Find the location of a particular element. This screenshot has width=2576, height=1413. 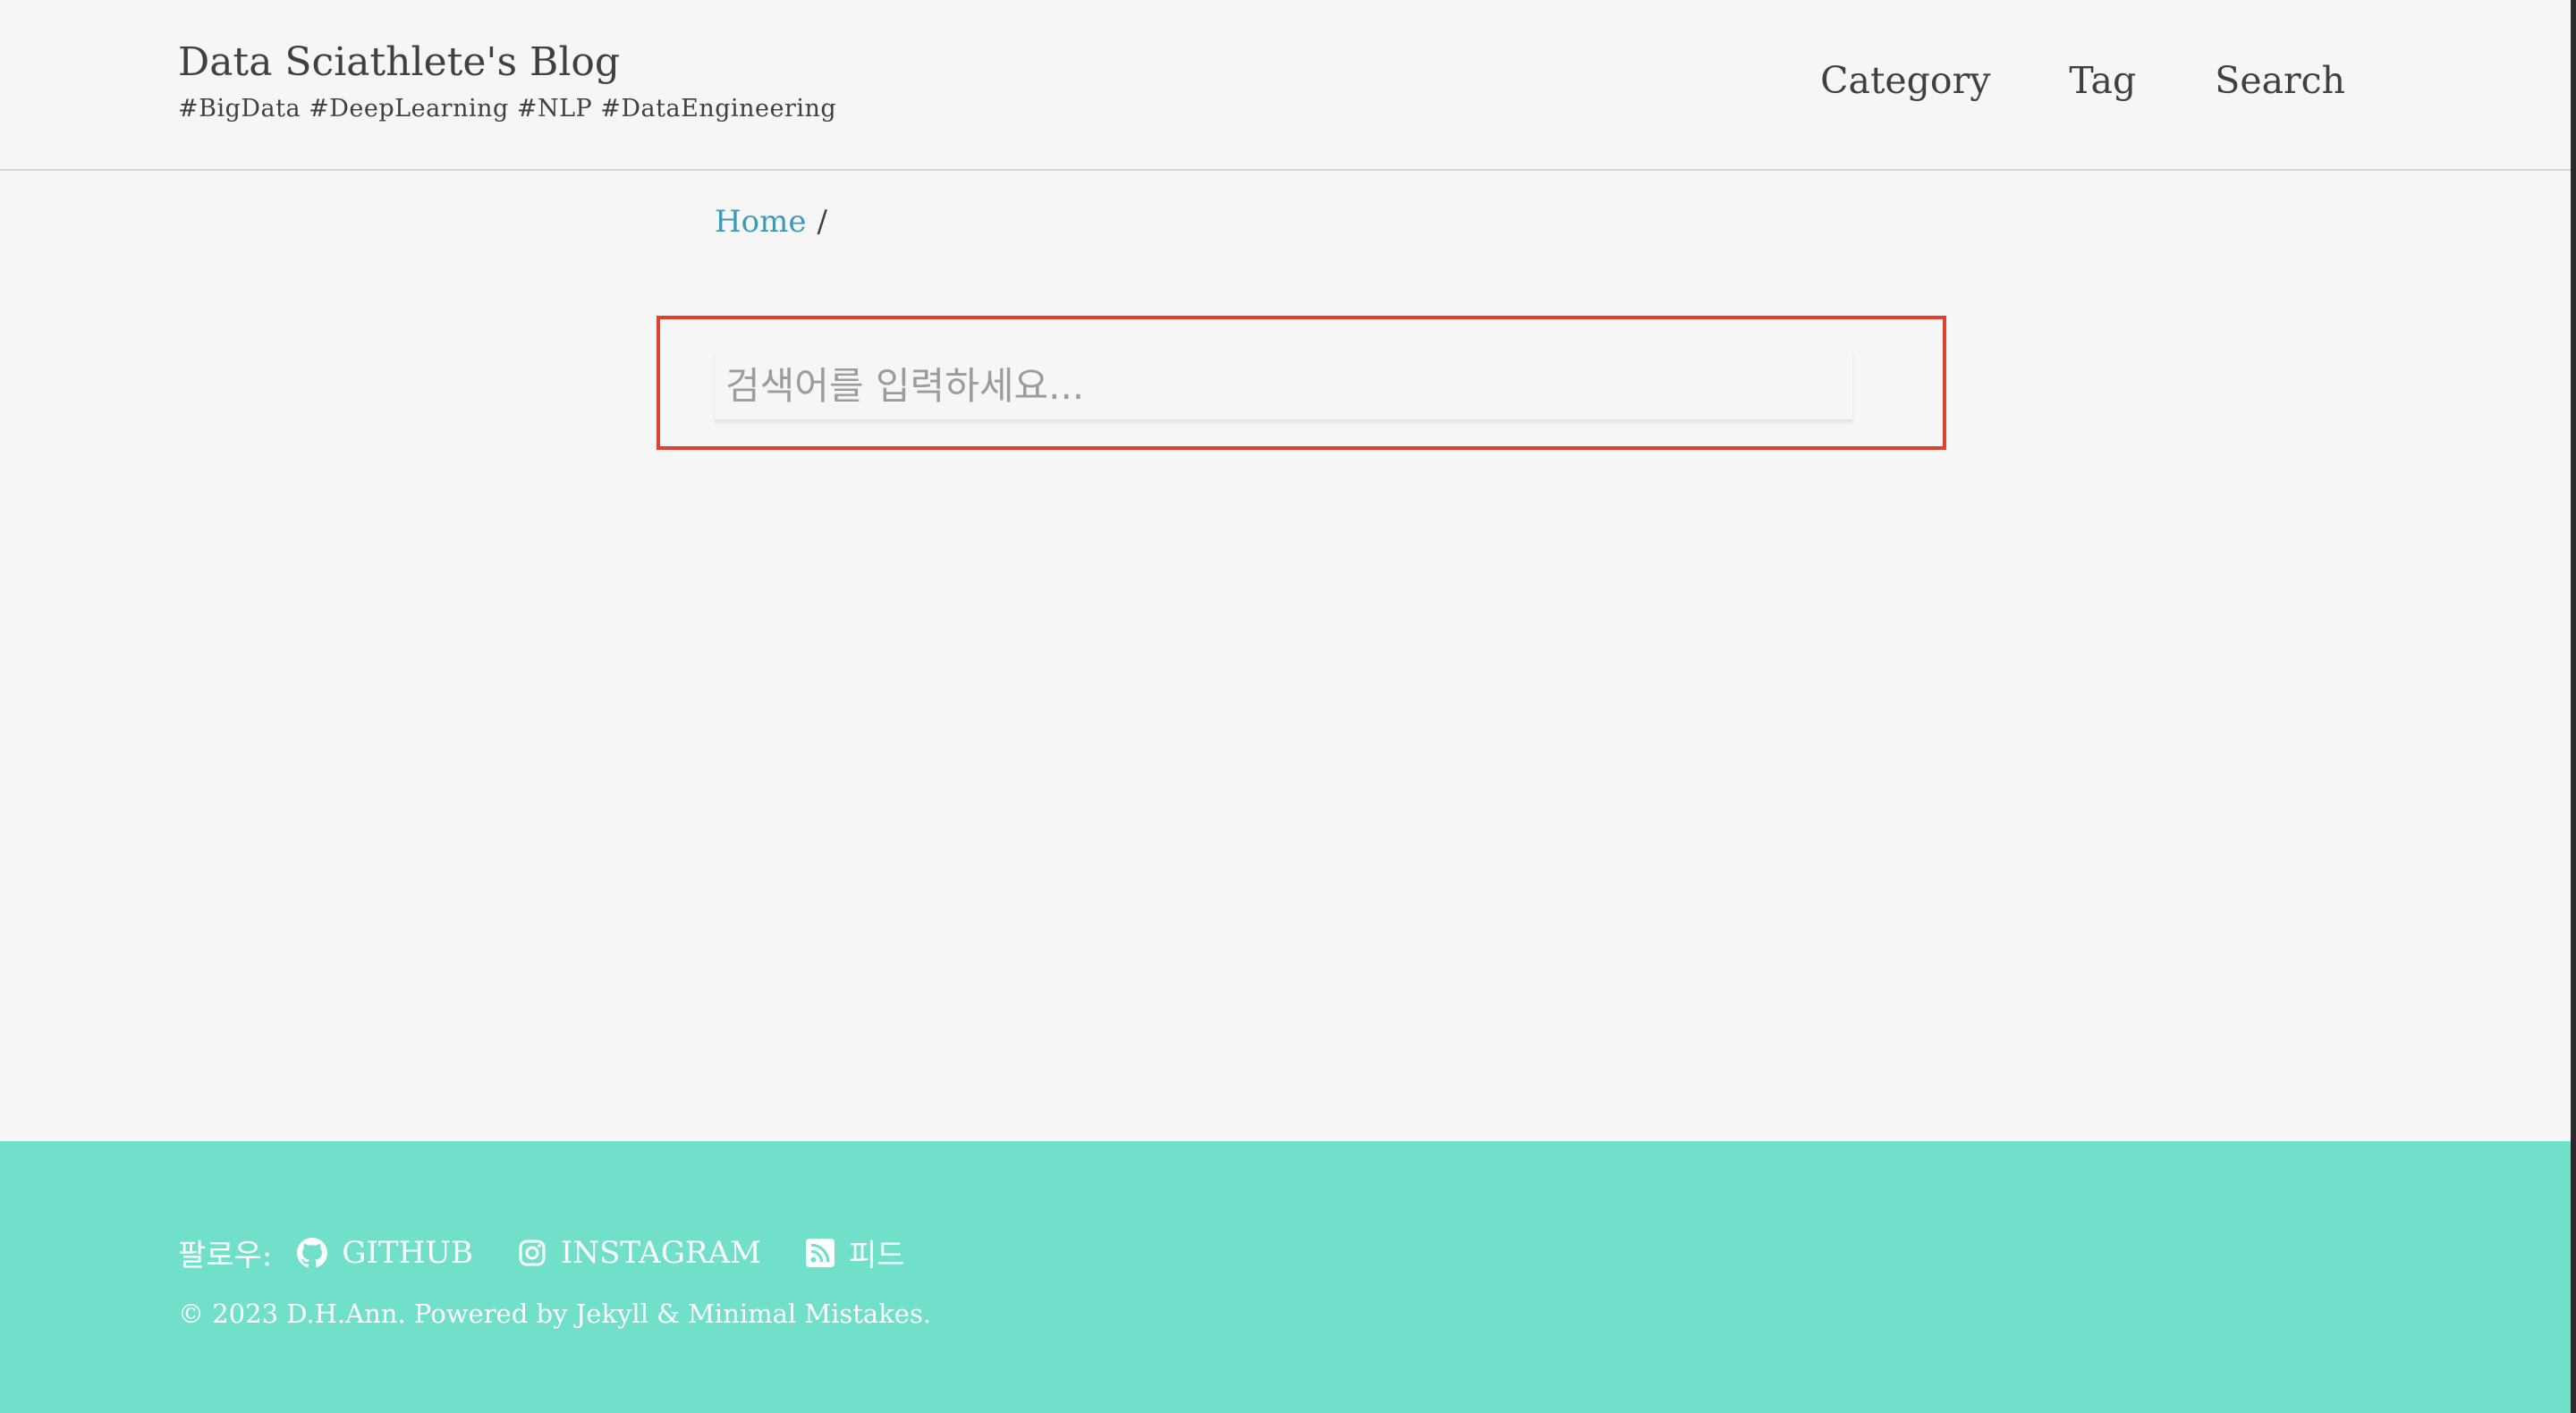

github-link: GITHUB is located at coordinates (385, 1253).